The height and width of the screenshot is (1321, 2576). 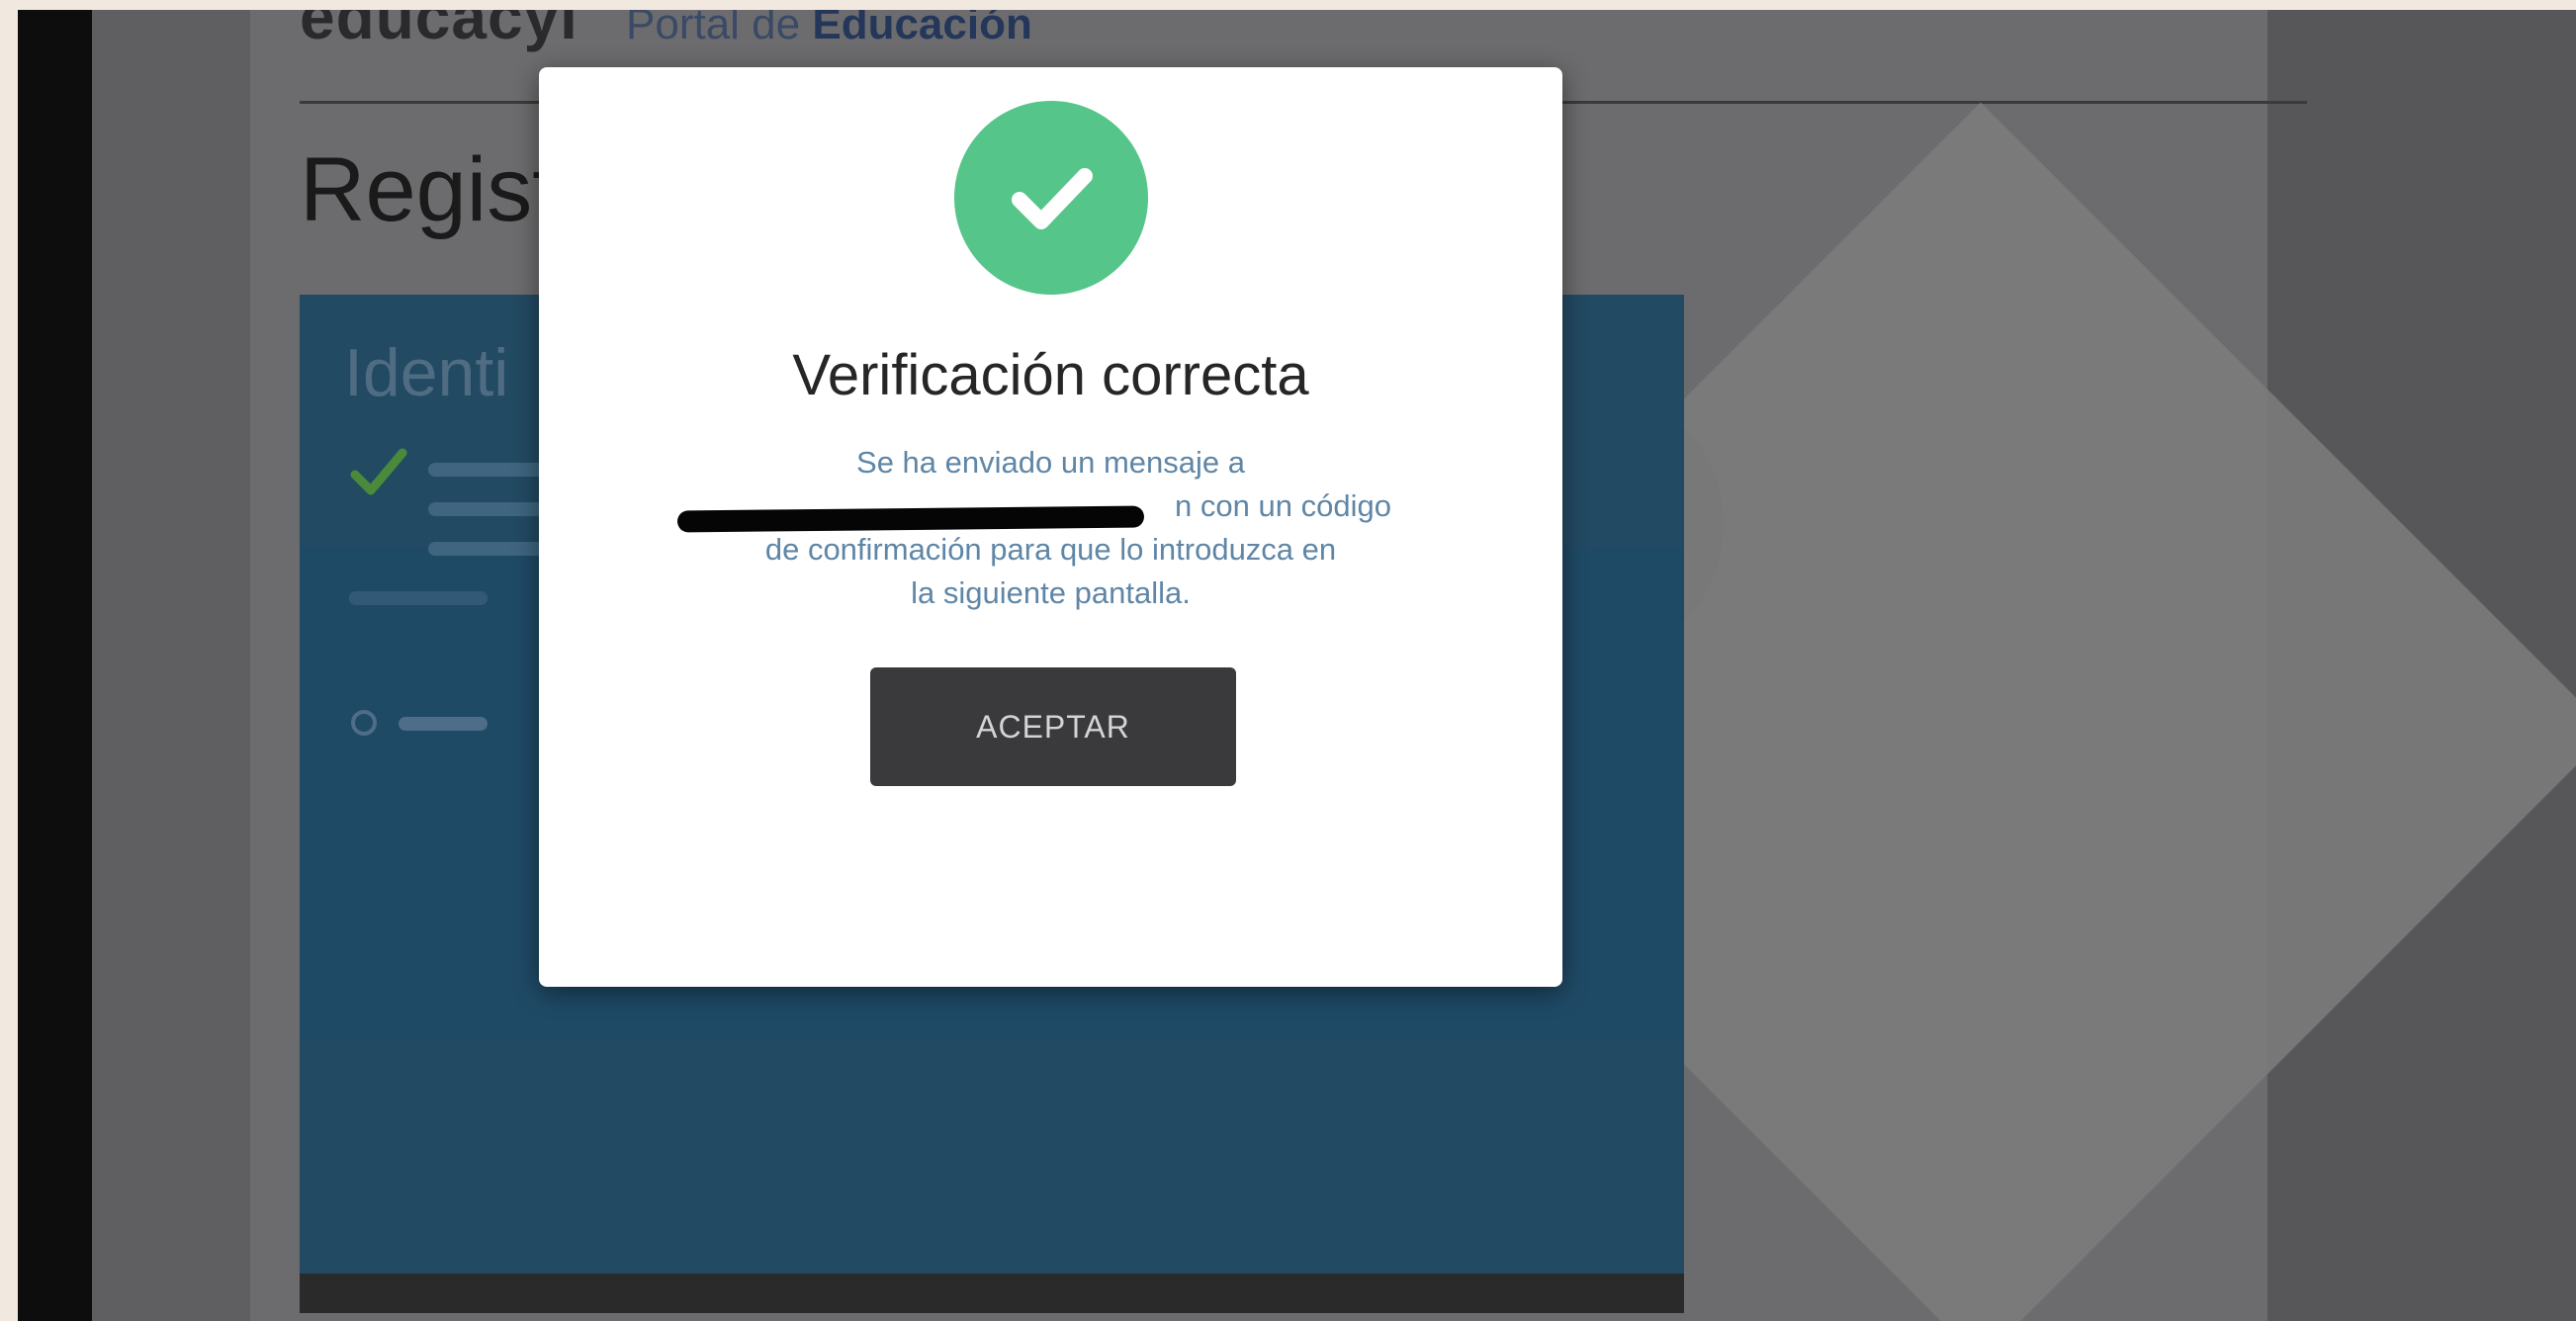 I want to click on site-logo: educacyl, so click(x=439, y=32).